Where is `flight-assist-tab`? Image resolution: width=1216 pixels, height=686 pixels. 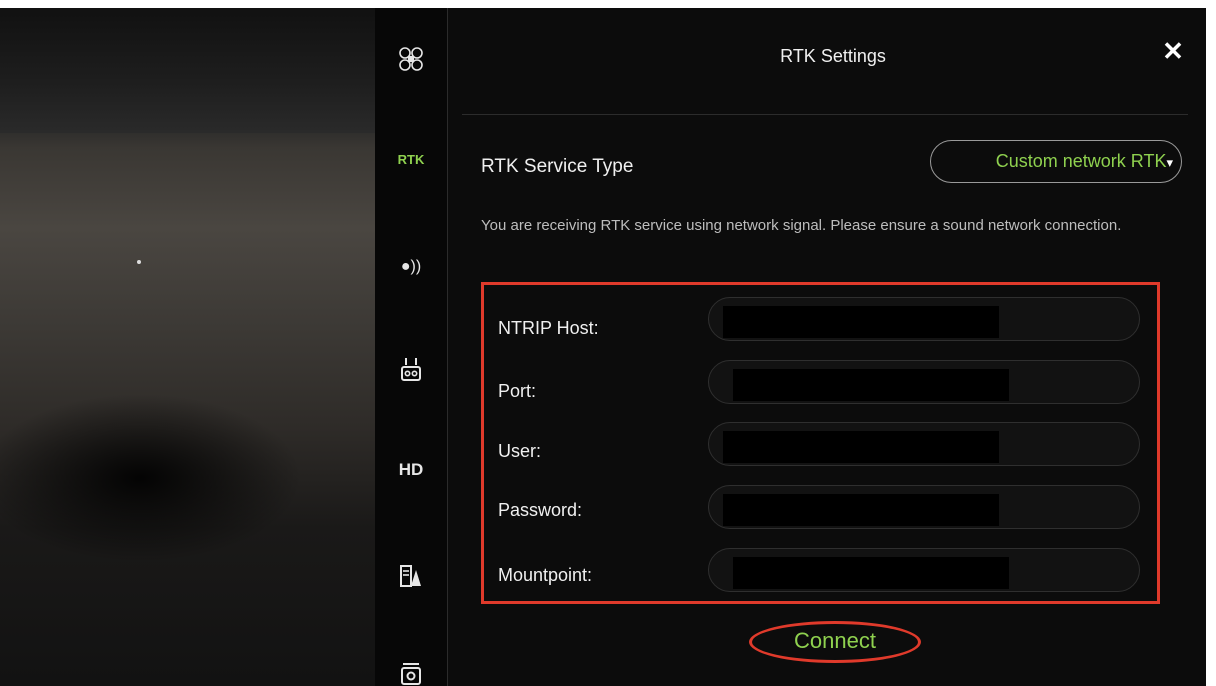
flight-assist-tab is located at coordinates (411, 578).